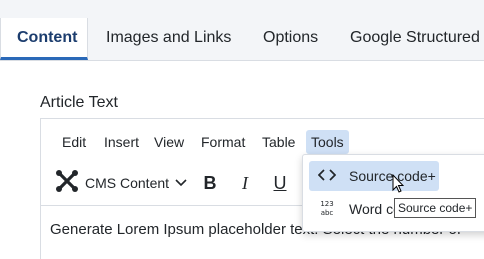 The width and height of the screenshot is (484, 259). Describe the element at coordinates (169, 142) in the screenshot. I see `menu-view: View` at that location.